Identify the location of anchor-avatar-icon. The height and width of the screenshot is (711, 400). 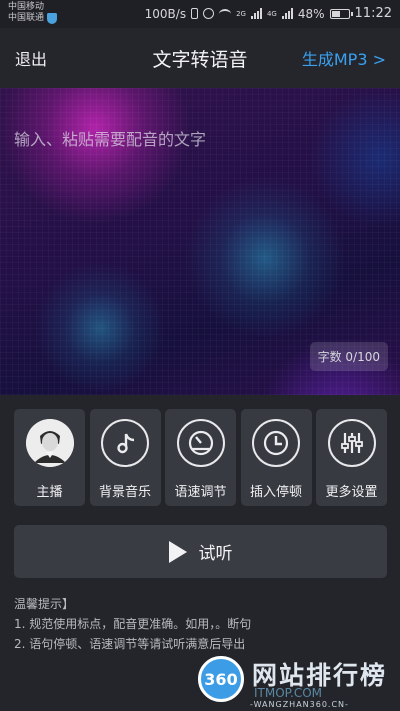
(49, 443).